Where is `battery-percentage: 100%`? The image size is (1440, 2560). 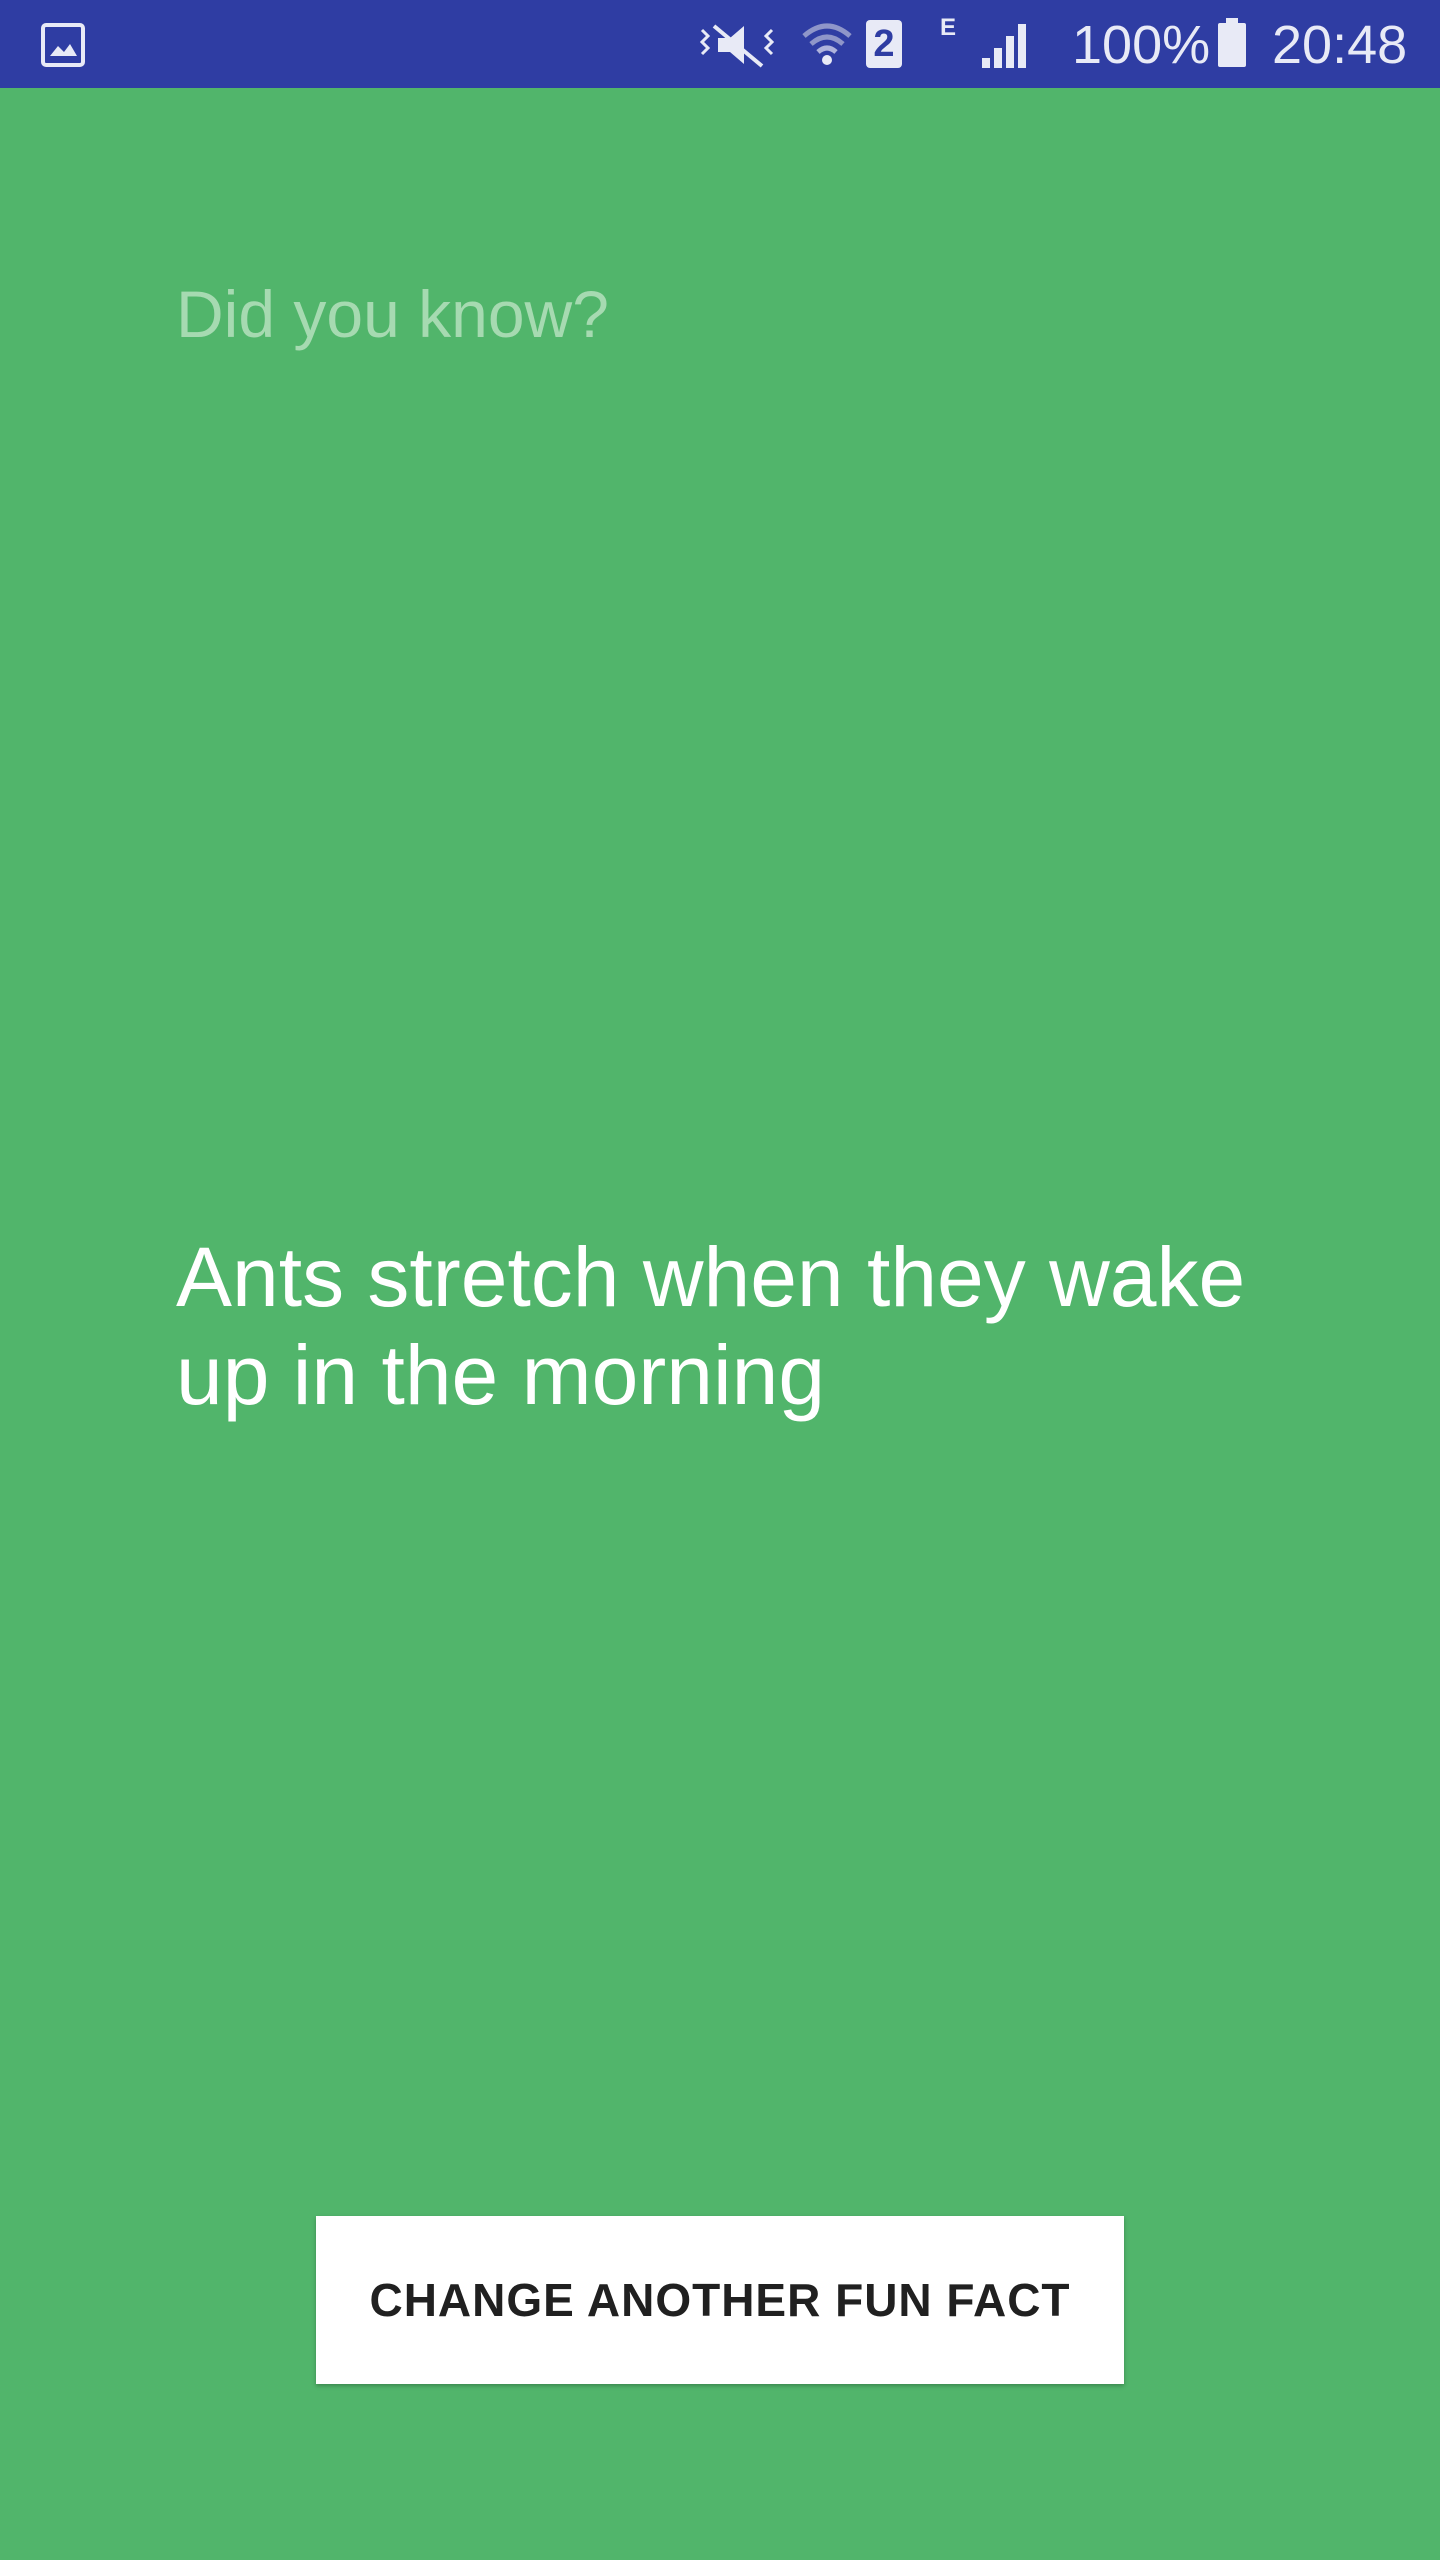 battery-percentage: 100% is located at coordinates (1141, 45).